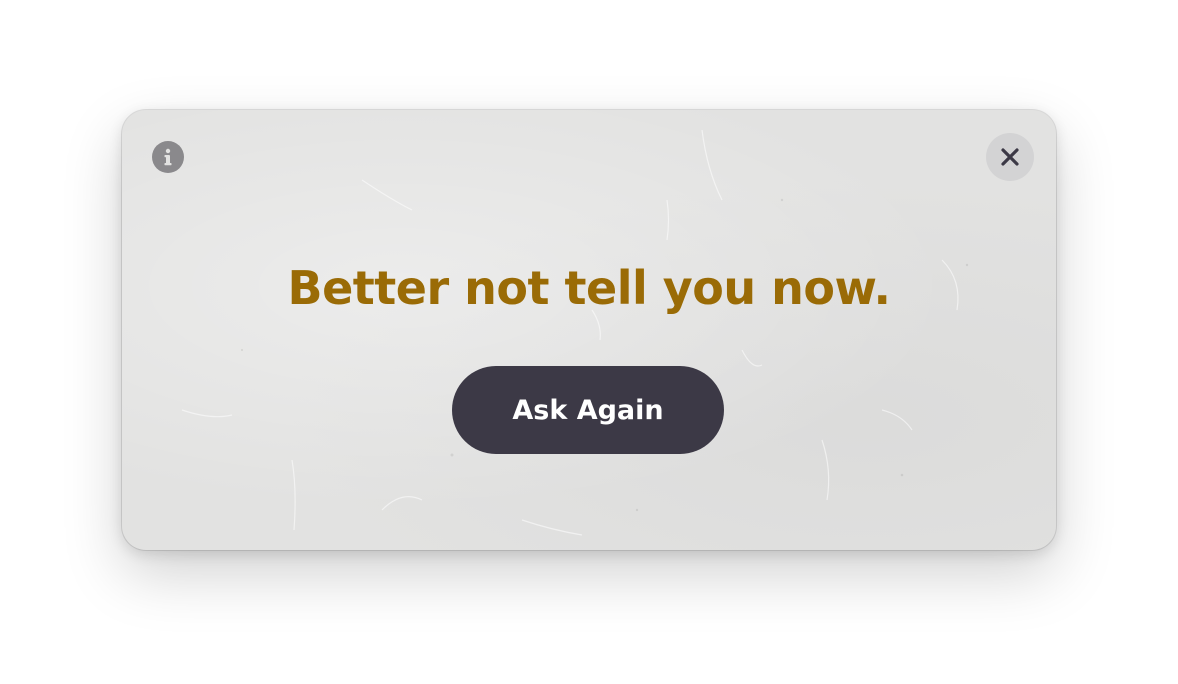 The width and height of the screenshot is (1178, 684). Describe the element at coordinates (589, 288) in the screenshot. I see `answer-text: Better not tell you now.` at that location.